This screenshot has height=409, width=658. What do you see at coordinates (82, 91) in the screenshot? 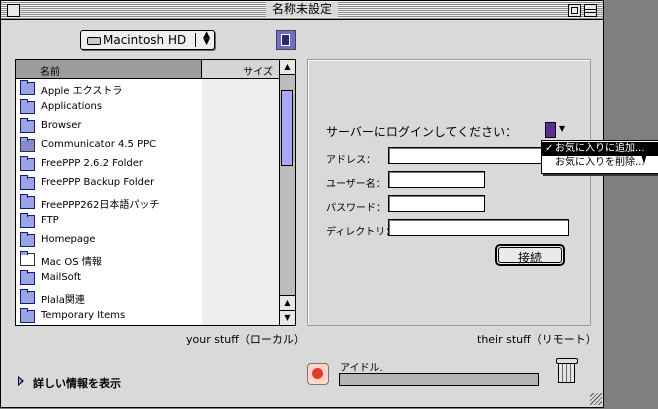
I see `list-item-label: Apple エクストラ` at bounding box center [82, 91].